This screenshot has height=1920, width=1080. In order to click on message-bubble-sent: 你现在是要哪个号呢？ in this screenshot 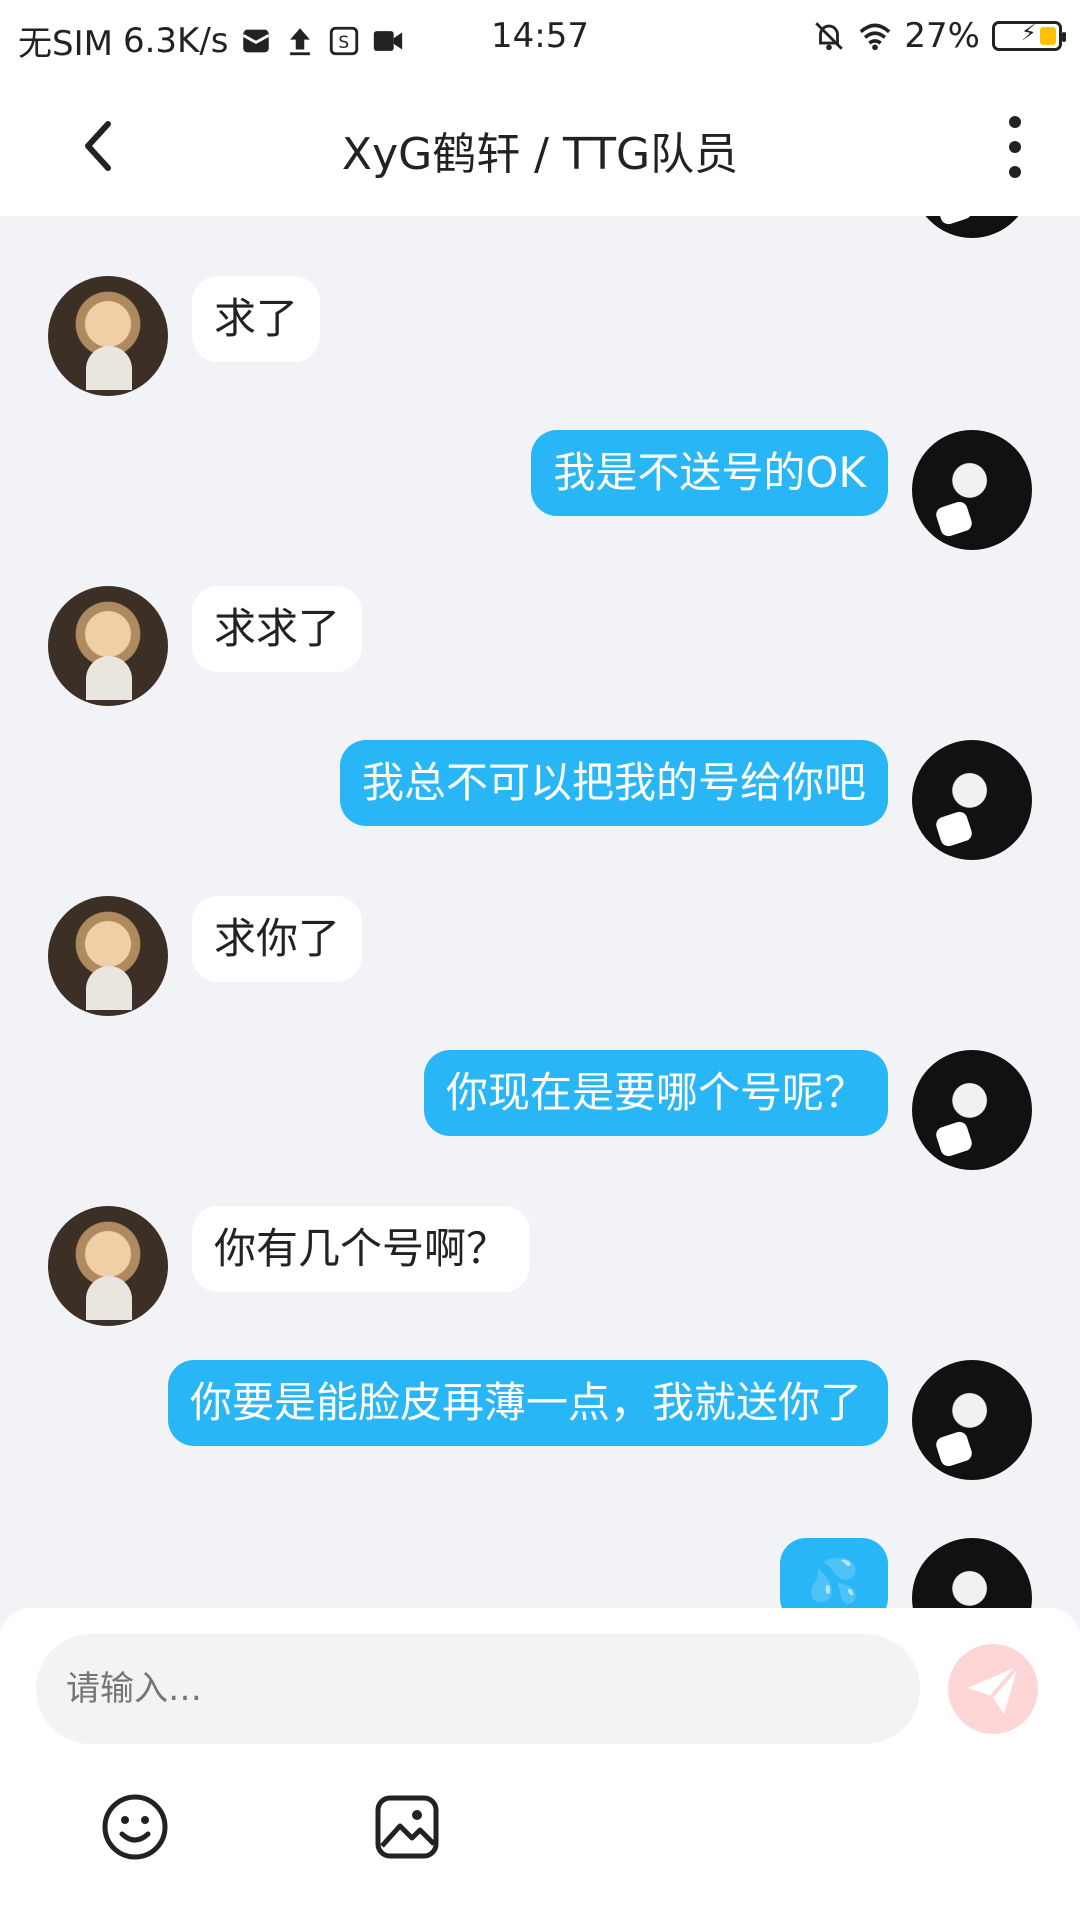, I will do `click(655, 1093)`.